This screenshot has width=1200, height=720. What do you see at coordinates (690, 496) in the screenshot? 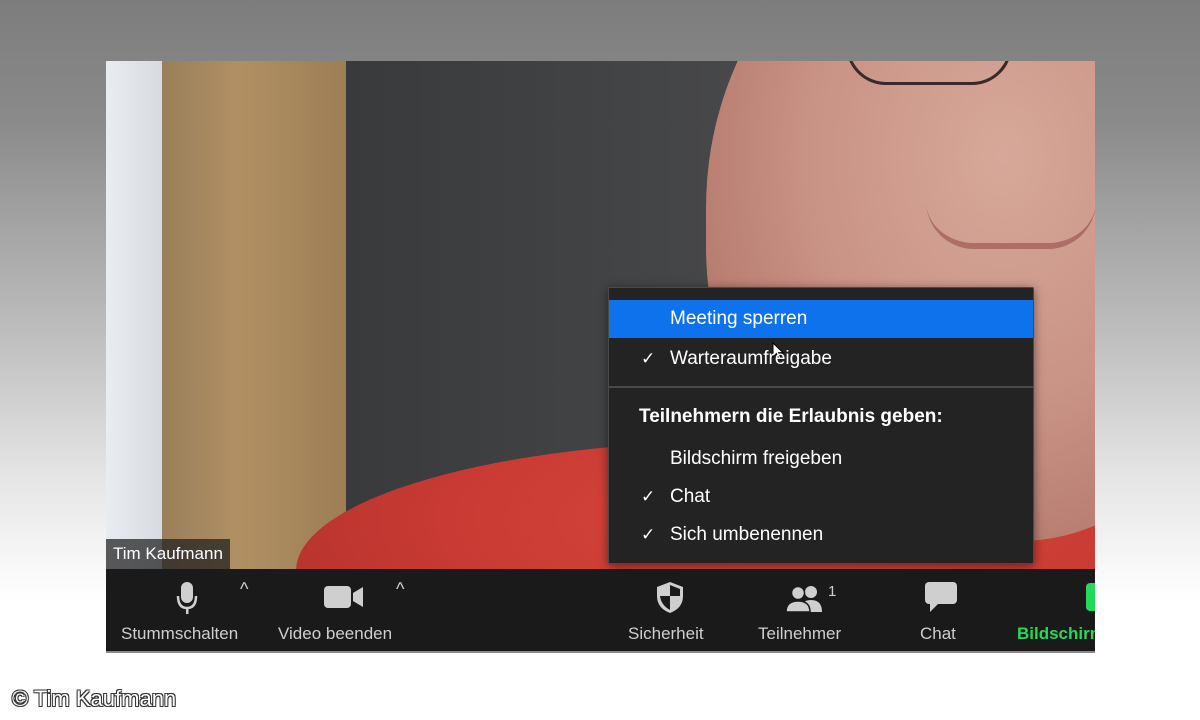
I see `menu-item-label: Chat` at bounding box center [690, 496].